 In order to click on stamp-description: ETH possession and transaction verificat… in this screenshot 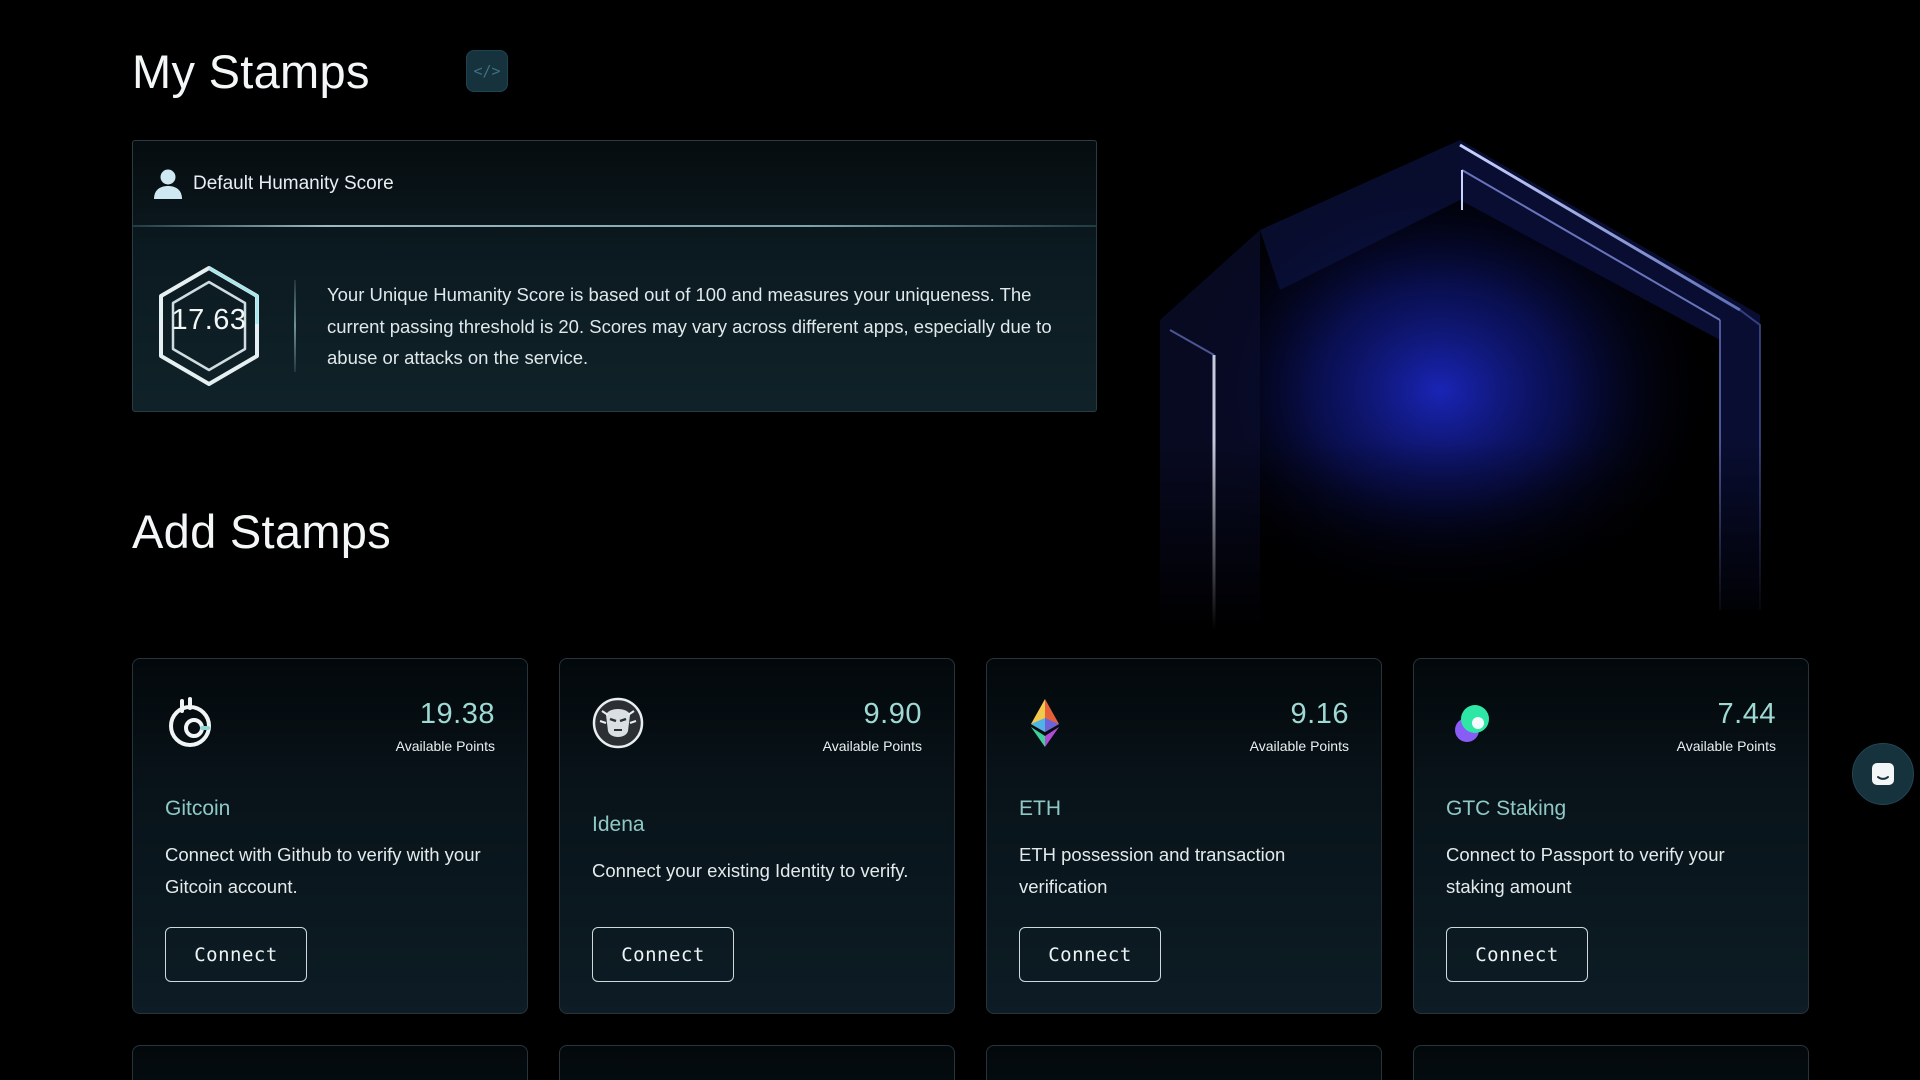, I will do `click(1152, 870)`.